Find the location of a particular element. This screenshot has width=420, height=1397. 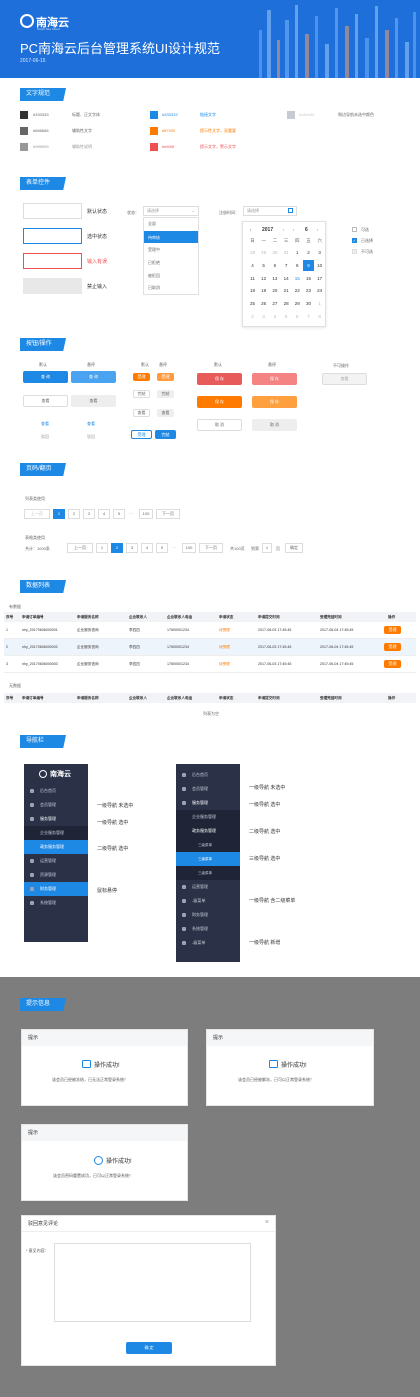

cal-day: 8 is located at coordinates (297, 265).